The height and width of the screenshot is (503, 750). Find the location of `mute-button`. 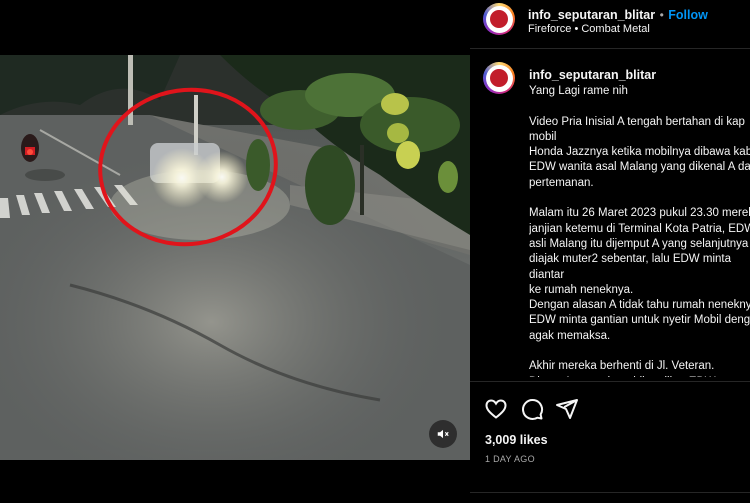

mute-button is located at coordinates (443, 434).